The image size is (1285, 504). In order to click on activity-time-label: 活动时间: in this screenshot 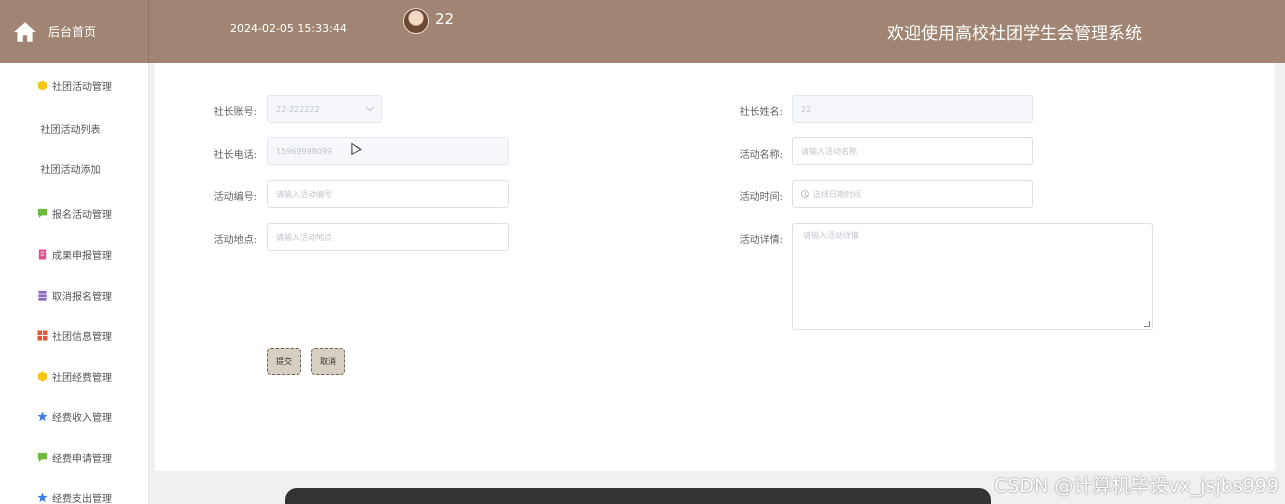, I will do `click(761, 197)`.